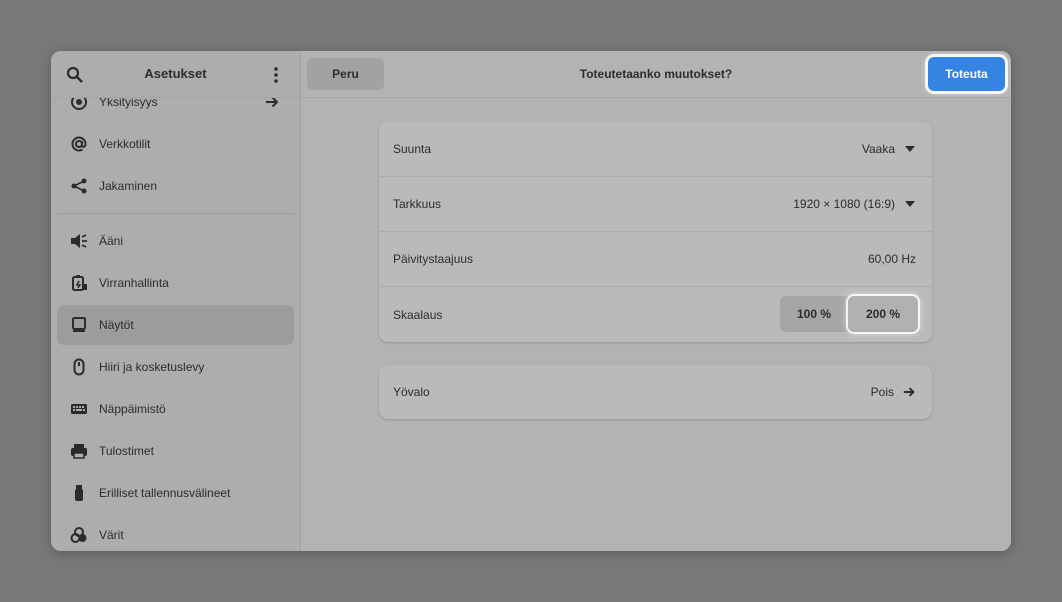 The image size is (1062, 602). What do you see at coordinates (878, 149) in the screenshot?
I see `orientation-value: Vaaka` at bounding box center [878, 149].